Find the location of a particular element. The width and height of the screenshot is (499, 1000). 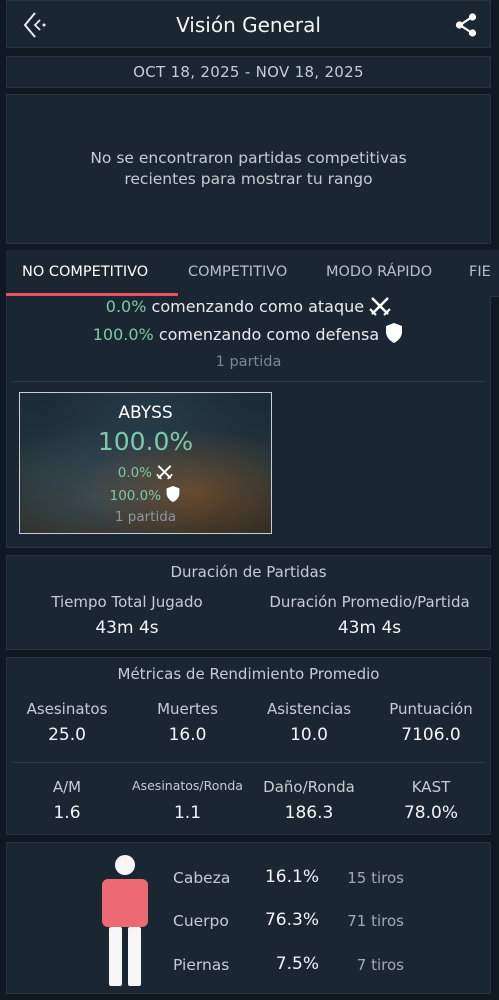

head-shots: 15 tiros is located at coordinates (375, 878).